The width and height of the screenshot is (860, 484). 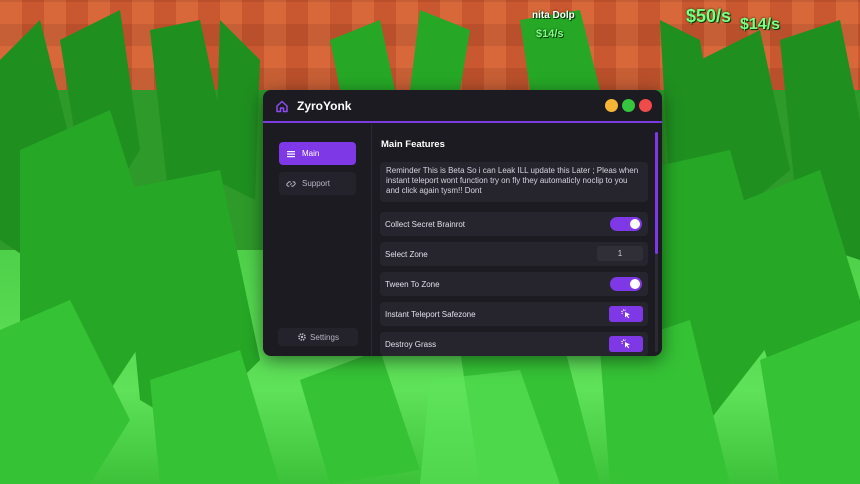 What do you see at coordinates (317, 240) in the screenshot?
I see `sidebar: Main Support Settings` at bounding box center [317, 240].